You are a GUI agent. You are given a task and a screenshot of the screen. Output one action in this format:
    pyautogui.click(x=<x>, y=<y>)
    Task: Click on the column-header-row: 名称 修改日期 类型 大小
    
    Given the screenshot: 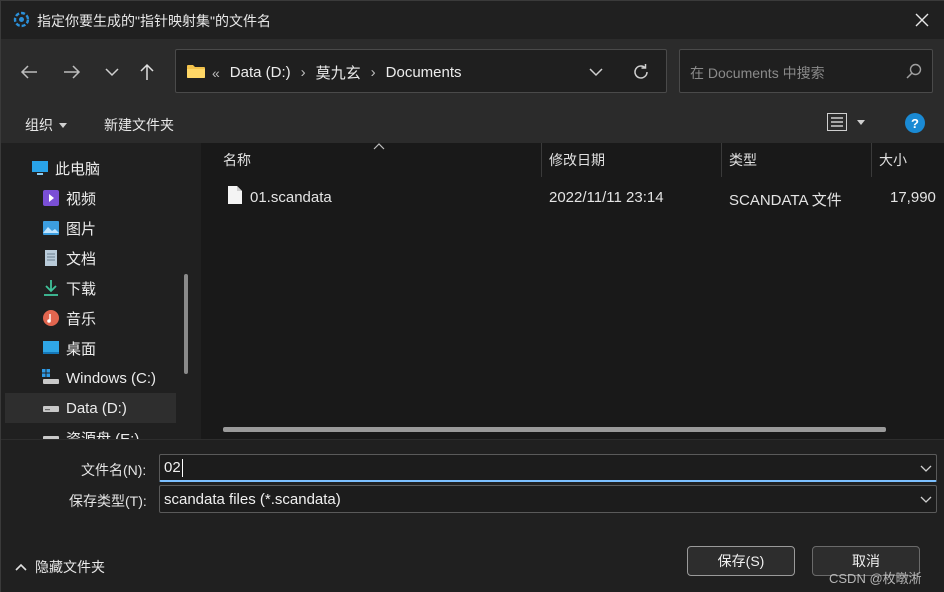 What is the action you would take?
    pyautogui.click(x=572, y=160)
    